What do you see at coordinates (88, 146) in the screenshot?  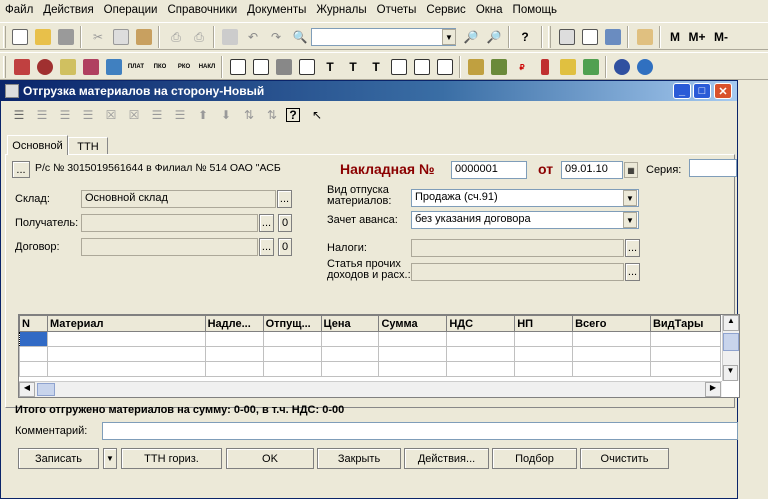 I see `tab-ttn: ТТН` at bounding box center [88, 146].